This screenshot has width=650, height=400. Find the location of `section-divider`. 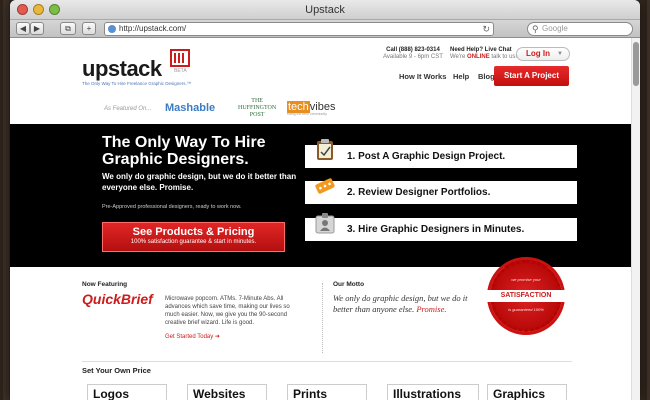

section-divider is located at coordinates (327, 361).